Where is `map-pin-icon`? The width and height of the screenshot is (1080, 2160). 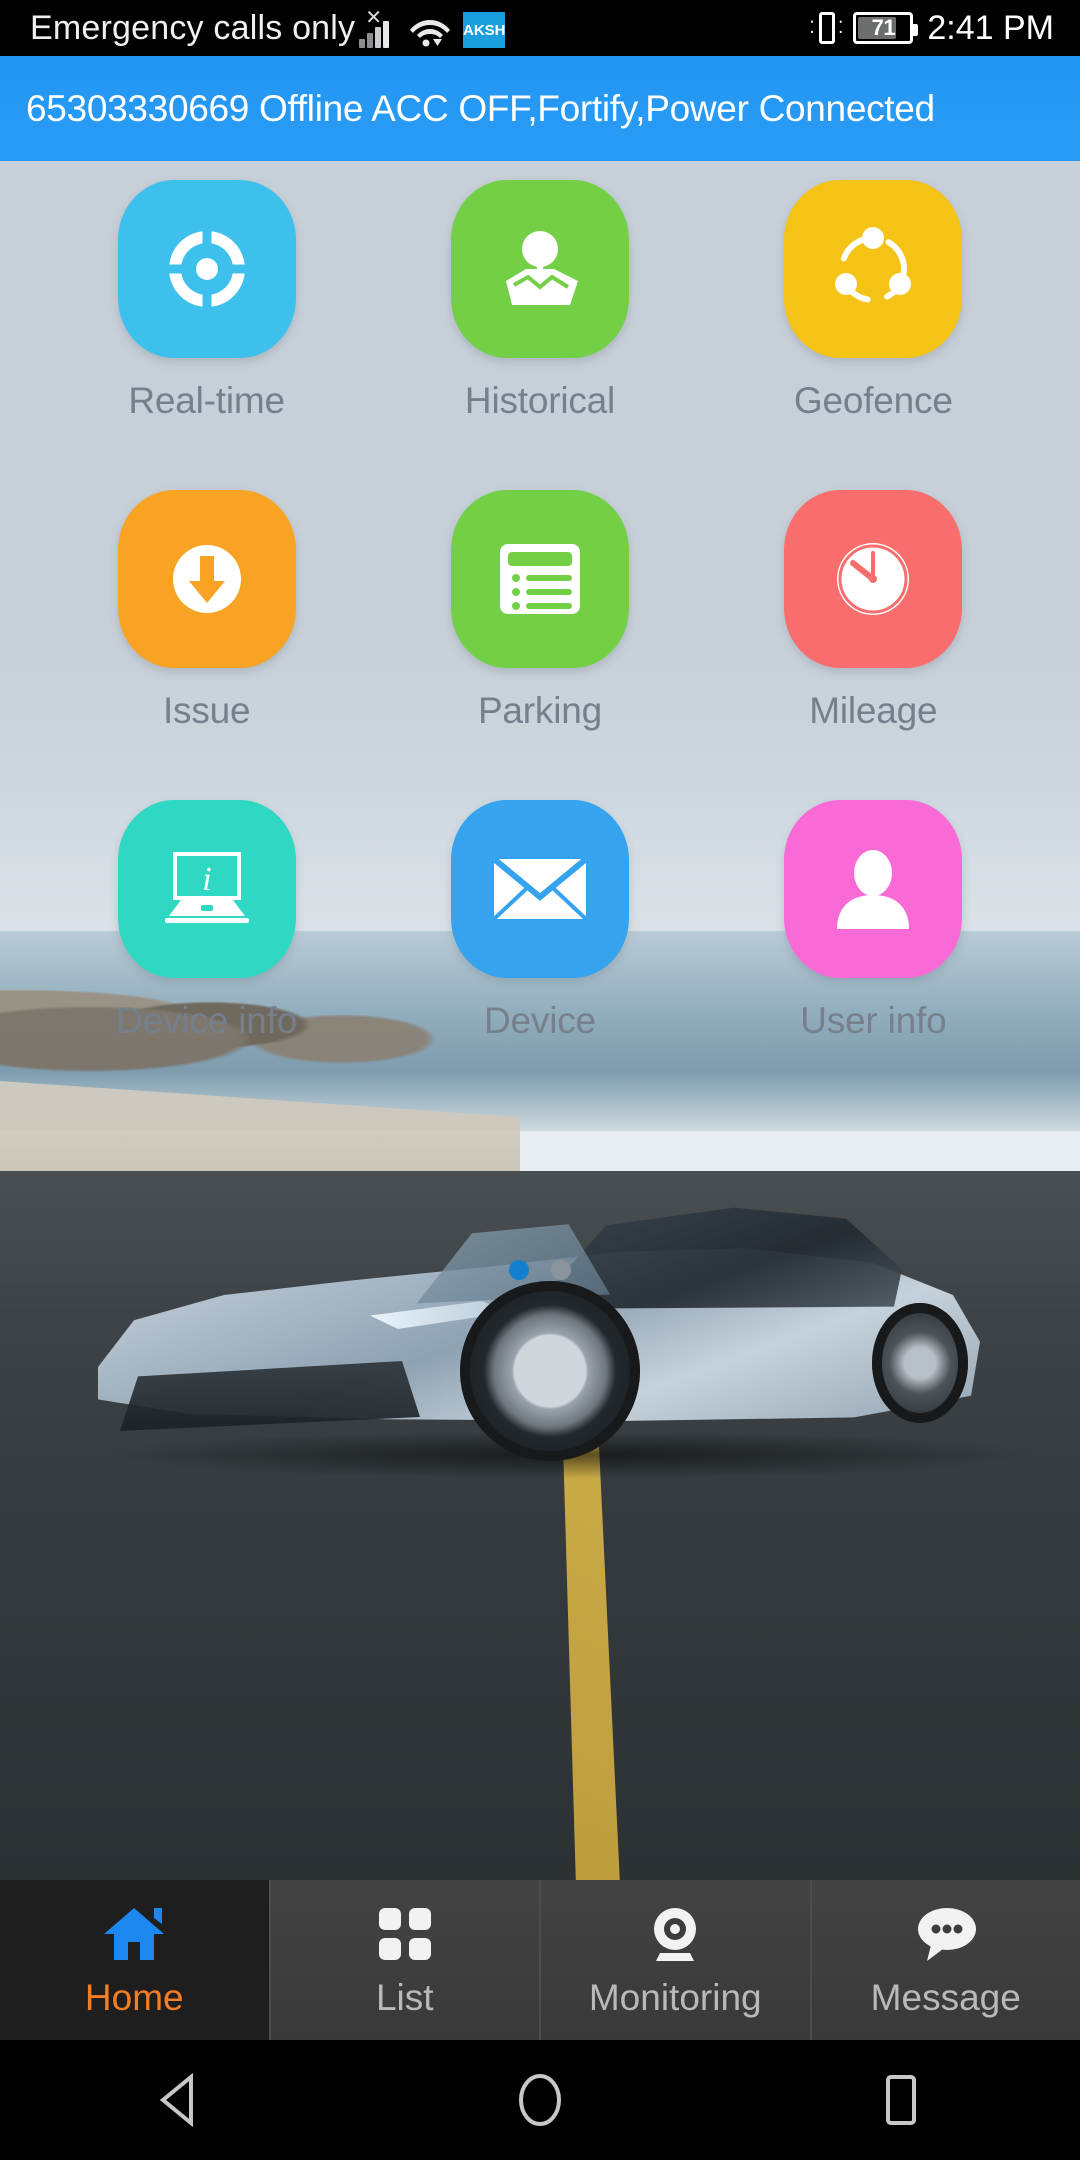 map-pin-icon is located at coordinates (539, 269).